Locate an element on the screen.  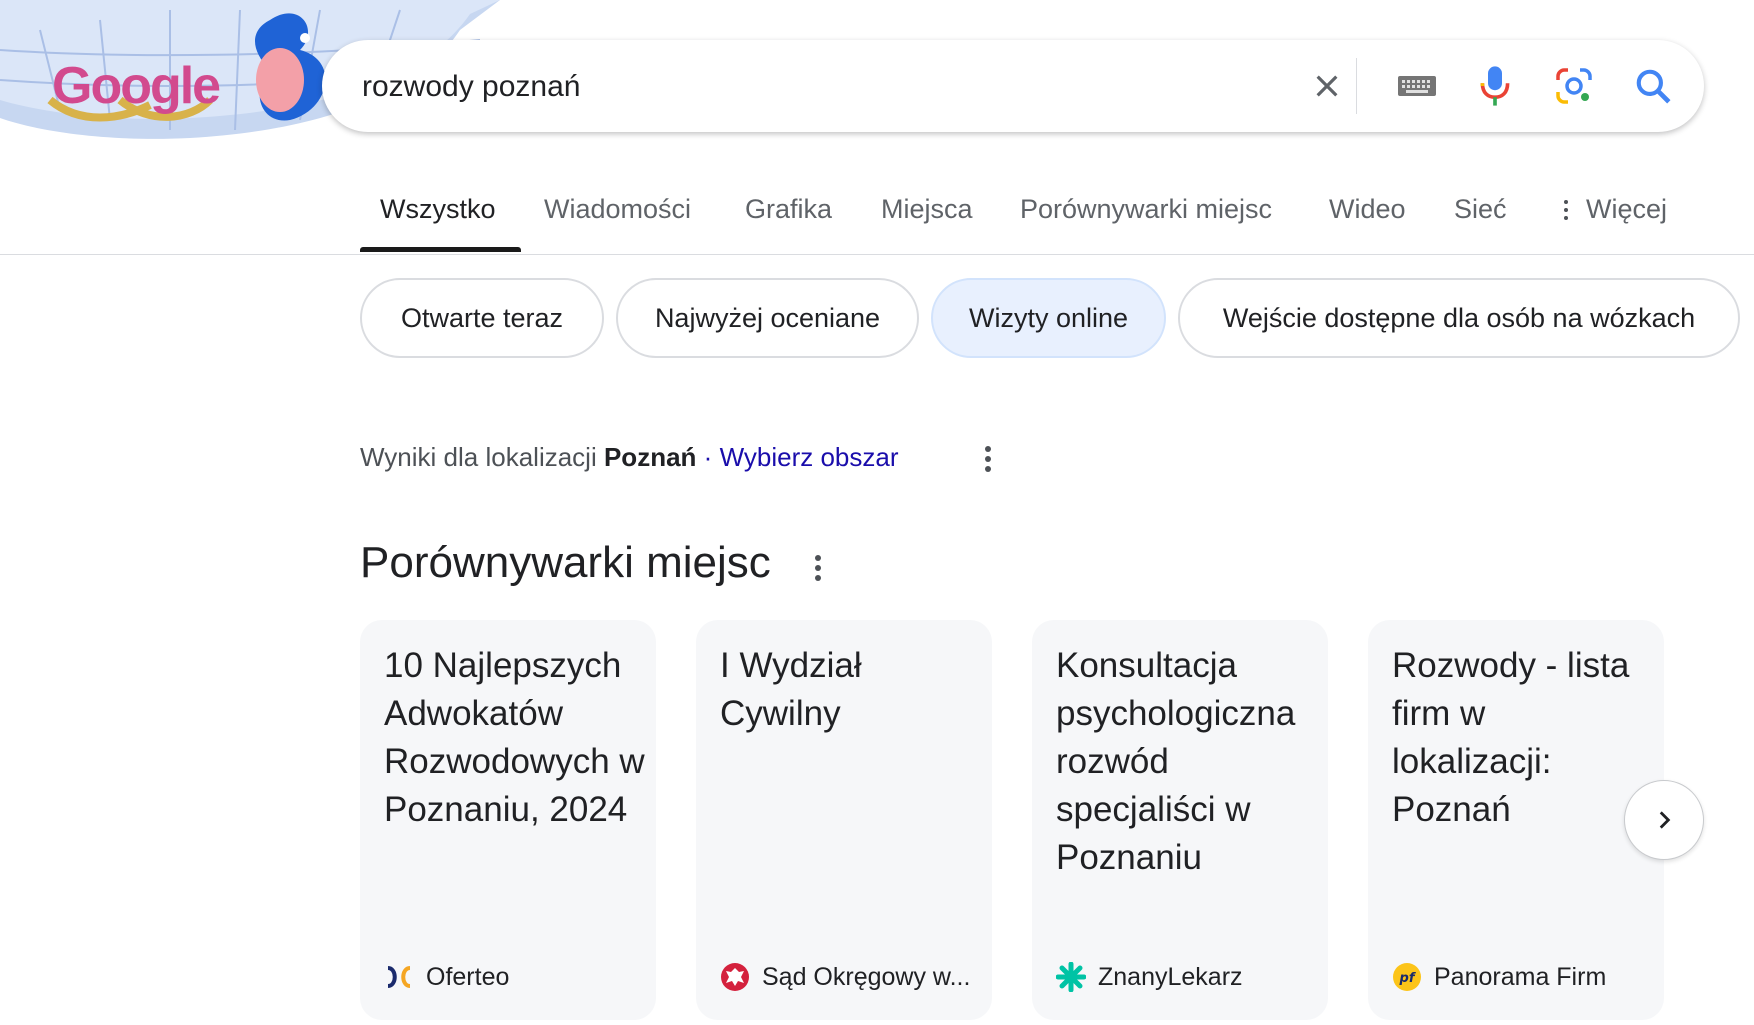
svg-text: pf is located at coordinates (1408, 978).